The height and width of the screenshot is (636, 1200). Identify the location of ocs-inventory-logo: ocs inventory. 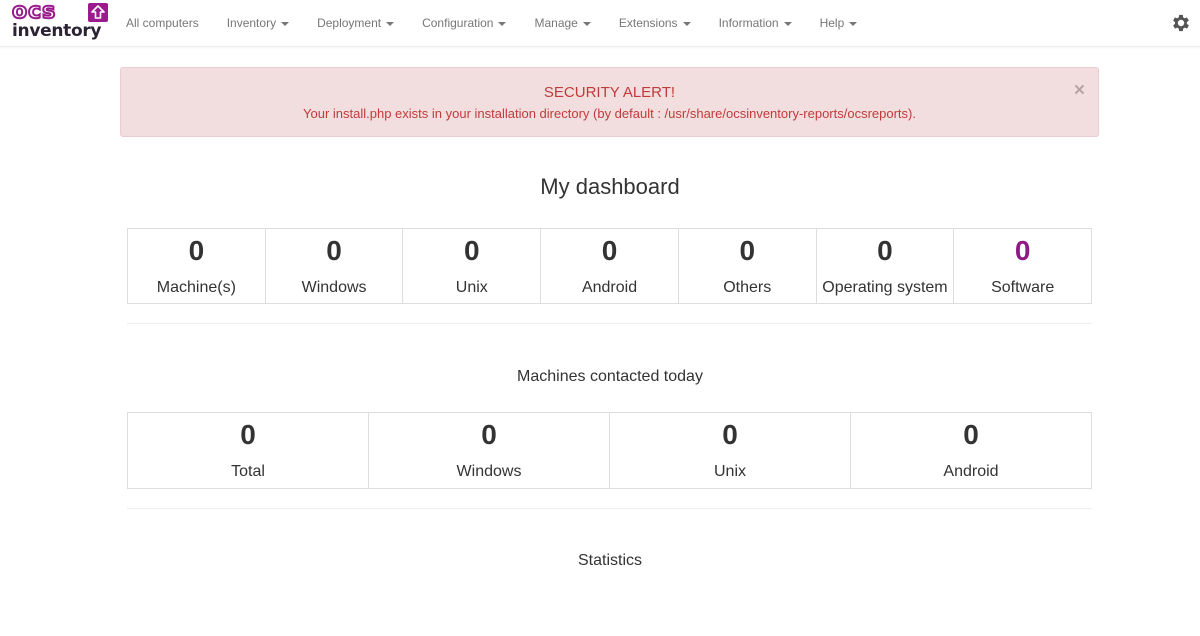
(59, 21).